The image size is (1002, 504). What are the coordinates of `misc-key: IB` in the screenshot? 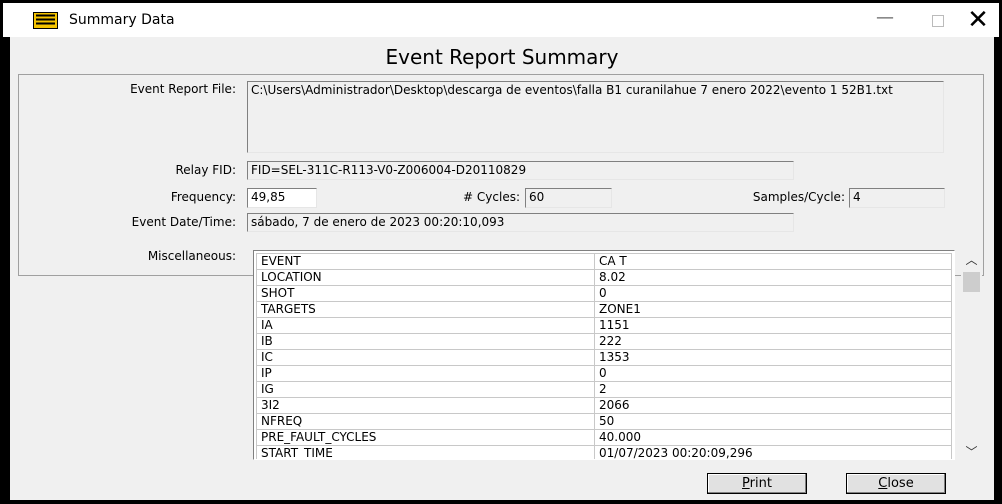 It's located at (425, 341).